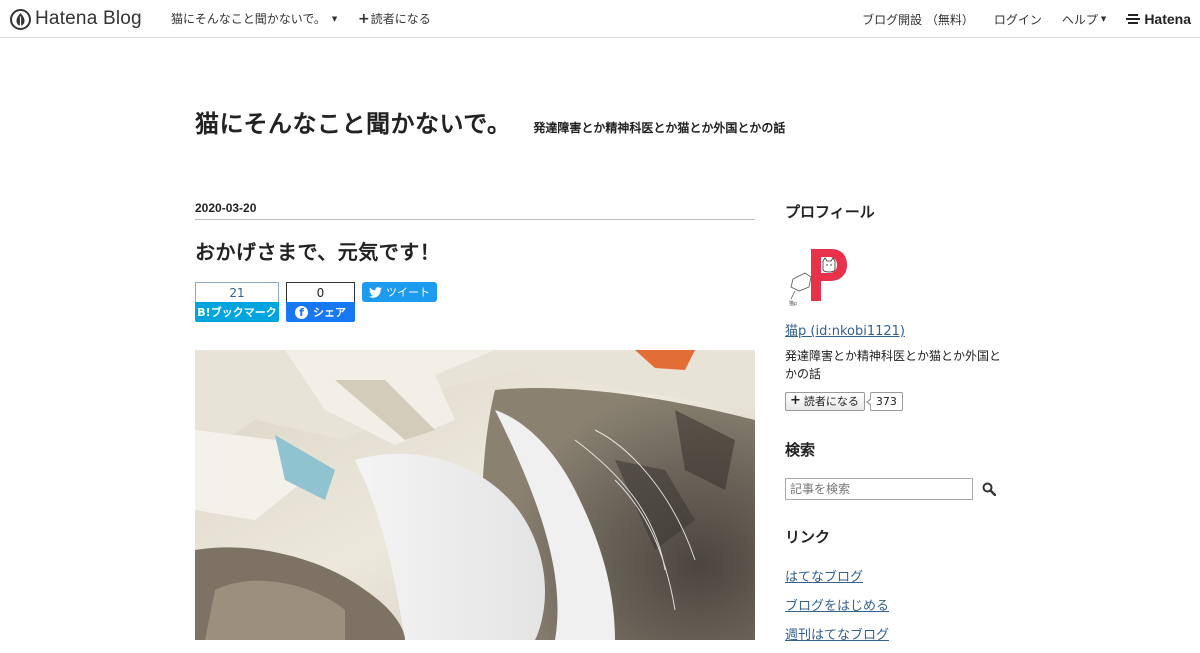 Image resolution: width=1200 pixels, height=653 pixels. Describe the element at coordinates (20, 19) in the screenshot. I see `hatena-blog-logo-icon` at that location.